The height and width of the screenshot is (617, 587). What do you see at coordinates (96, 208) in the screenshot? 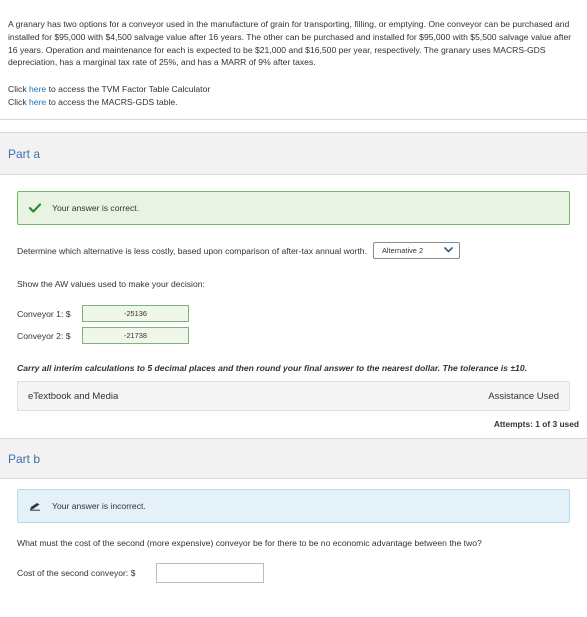
I see `status-text: Your answer is correct.` at bounding box center [96, 208].